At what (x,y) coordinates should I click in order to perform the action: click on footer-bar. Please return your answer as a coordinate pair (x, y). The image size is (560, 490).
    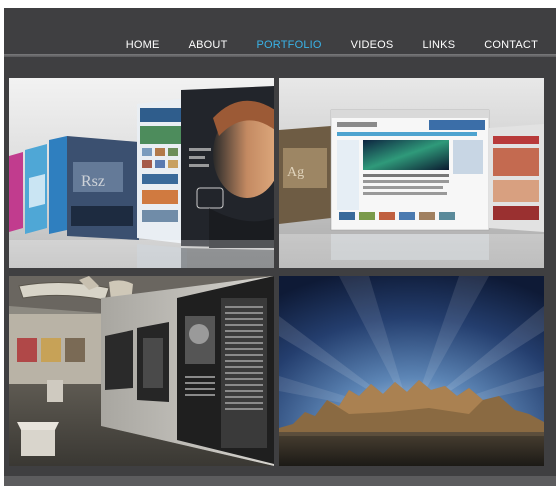
    Looking at the image, I should click on (280, 481).